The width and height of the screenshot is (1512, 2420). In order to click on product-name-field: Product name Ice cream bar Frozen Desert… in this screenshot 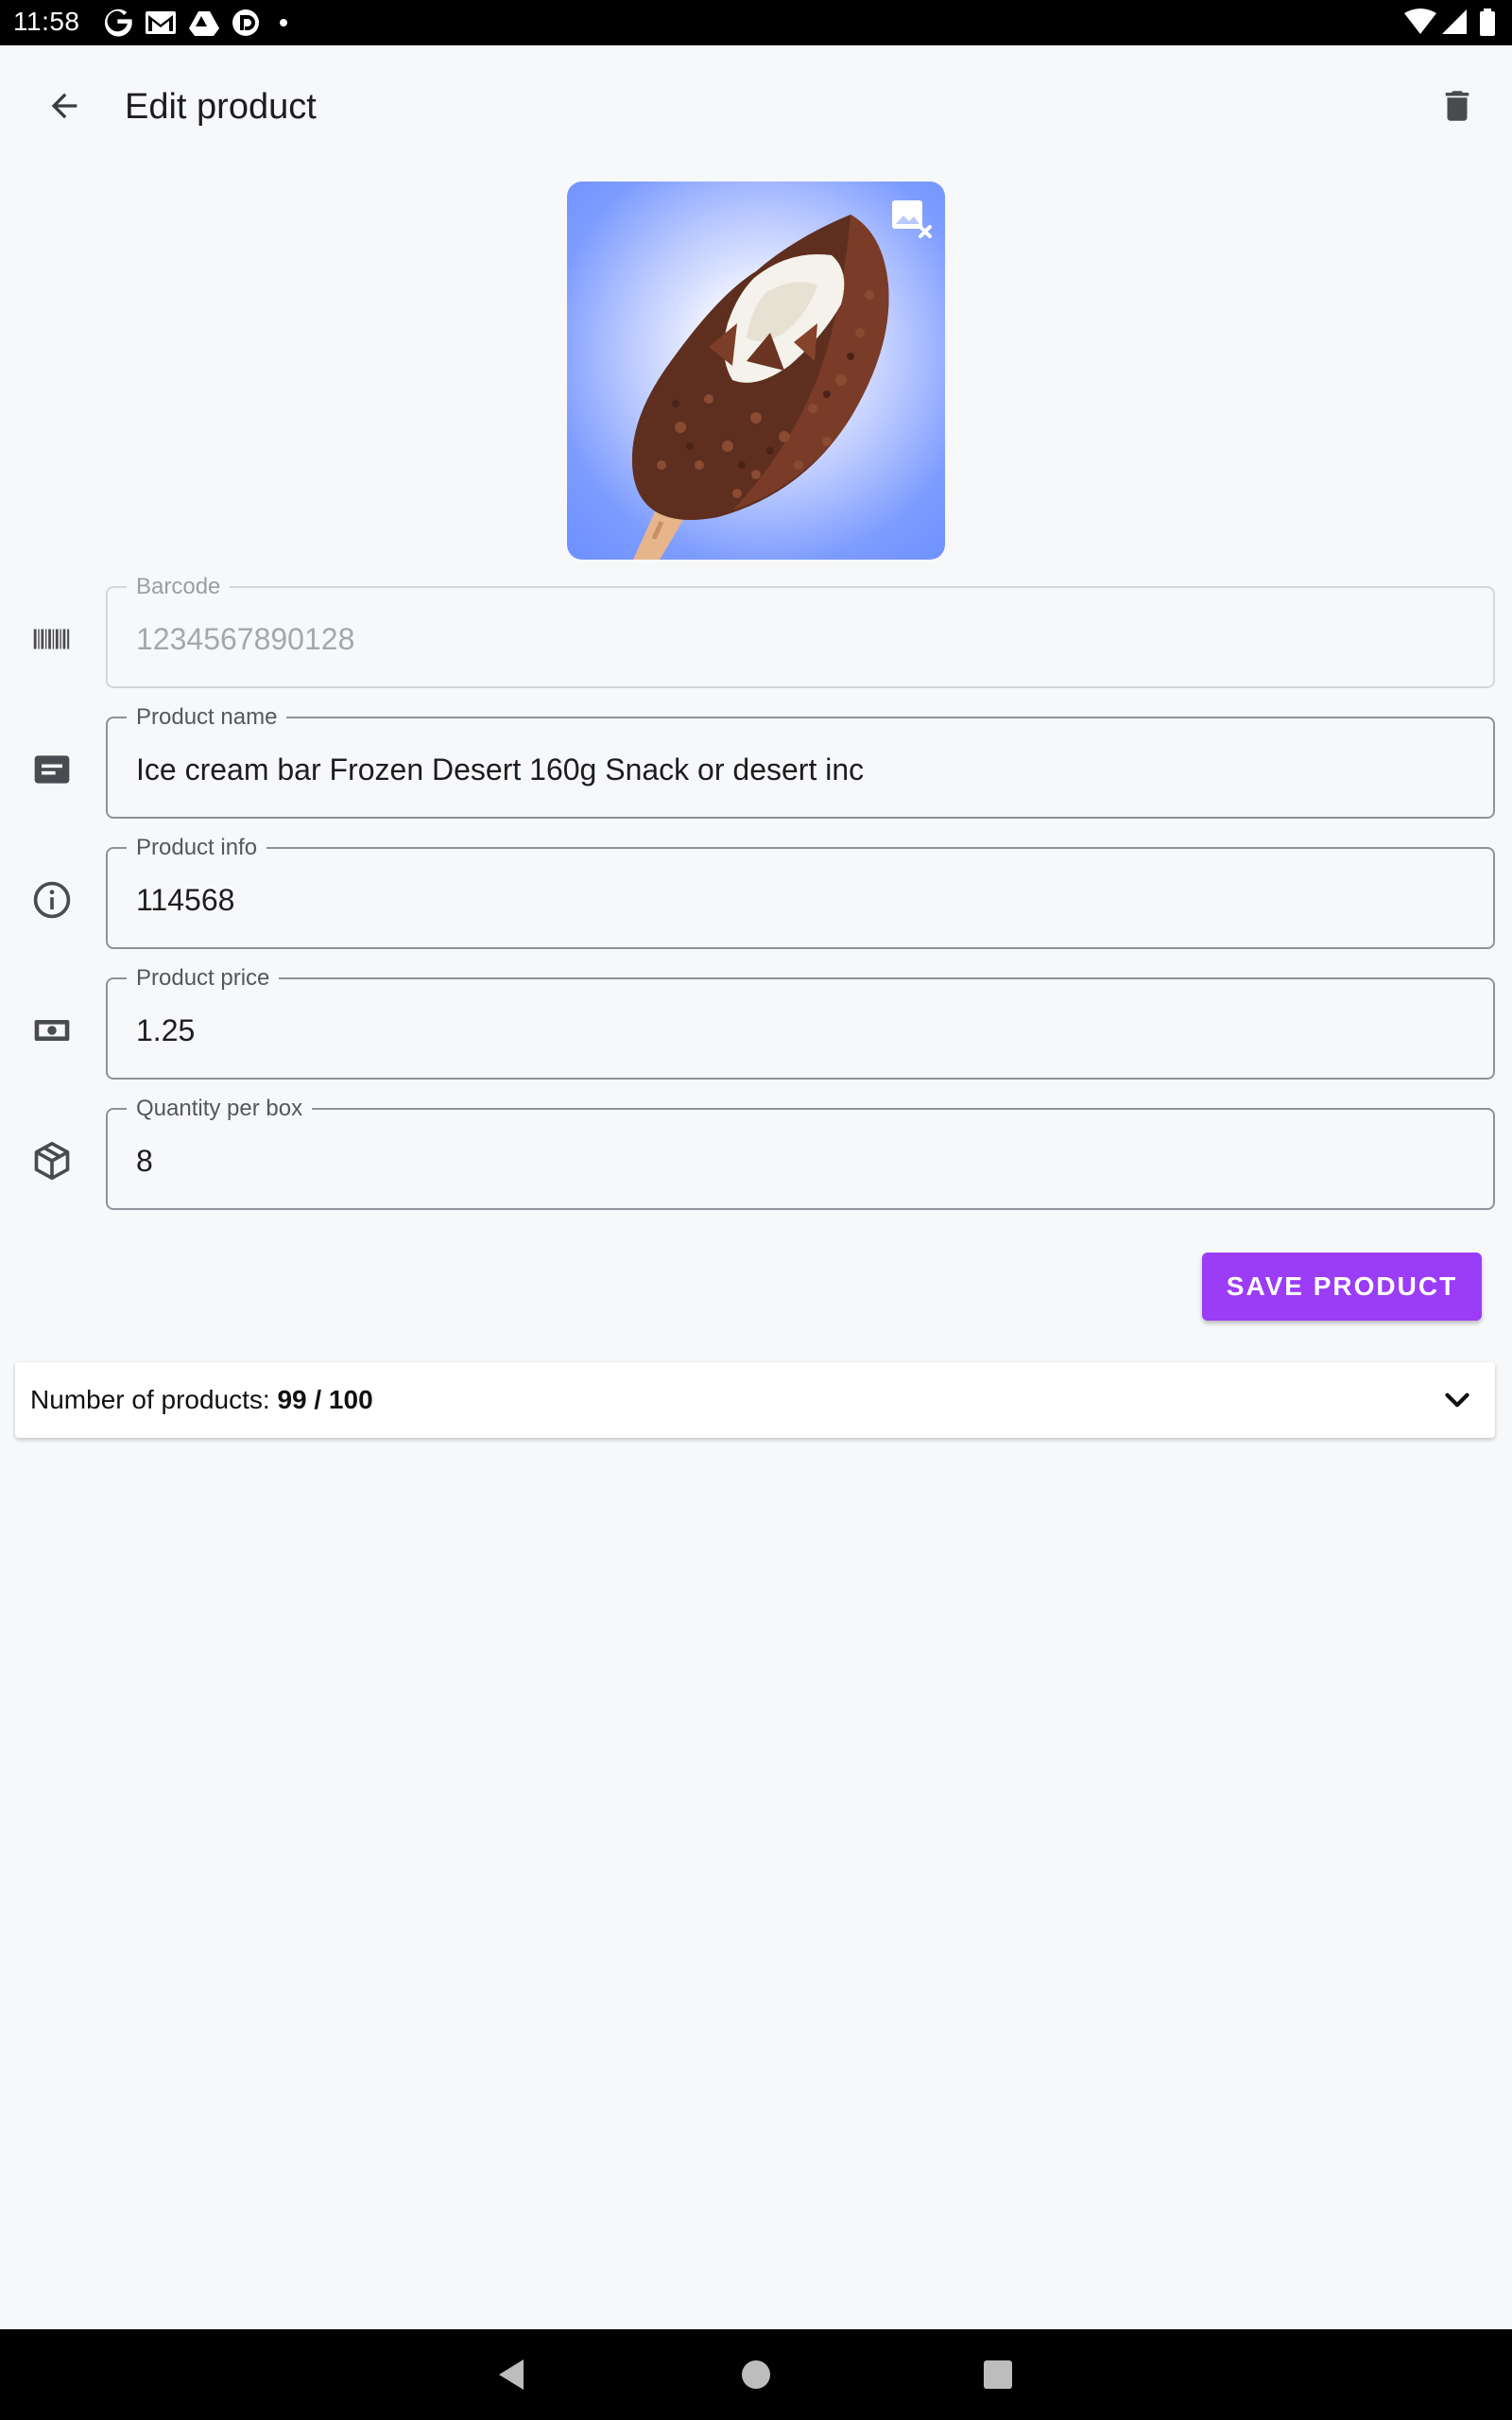, I will do `click(800, 762)`.